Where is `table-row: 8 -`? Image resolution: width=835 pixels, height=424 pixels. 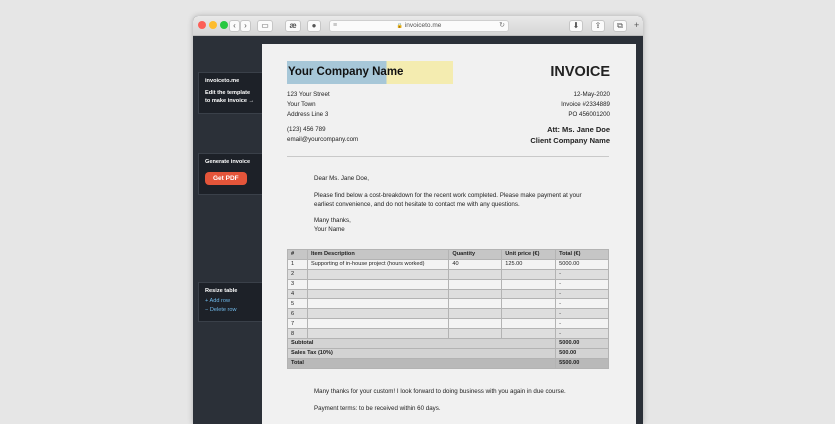
table-row: 8 - is located at coordinates (448, 334).